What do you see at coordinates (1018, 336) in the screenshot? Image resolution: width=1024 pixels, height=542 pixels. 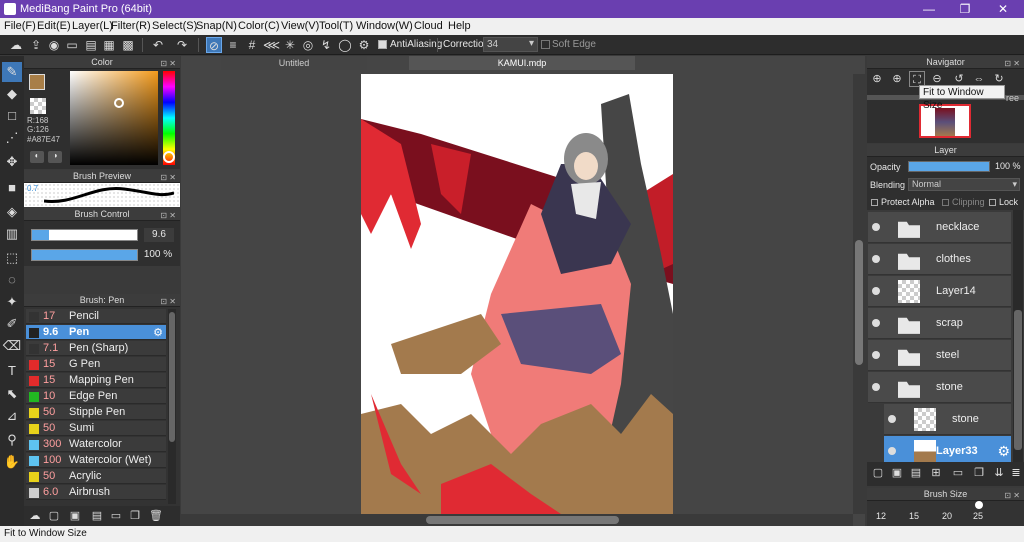 I see `layer-scrollbar` at bounding box center [1018, 336].